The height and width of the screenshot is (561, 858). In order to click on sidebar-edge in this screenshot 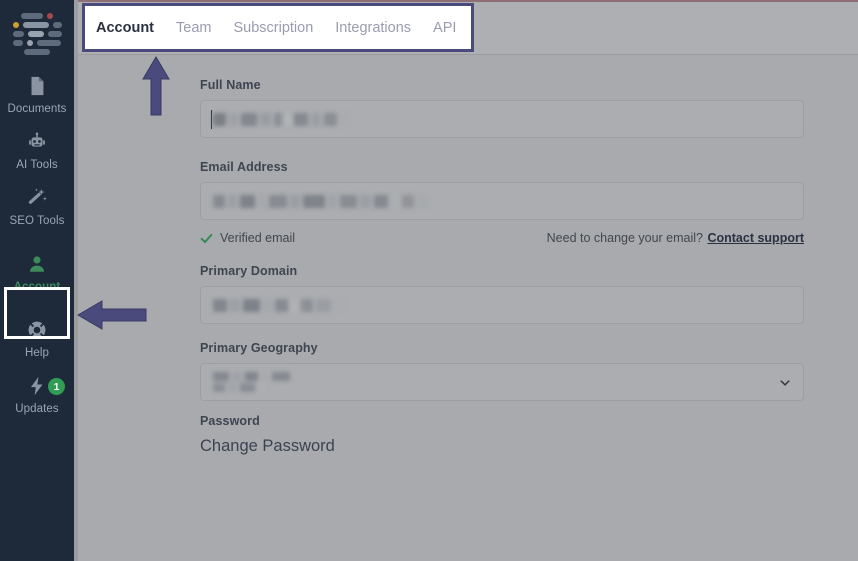, I will do `click(76, 280)`.